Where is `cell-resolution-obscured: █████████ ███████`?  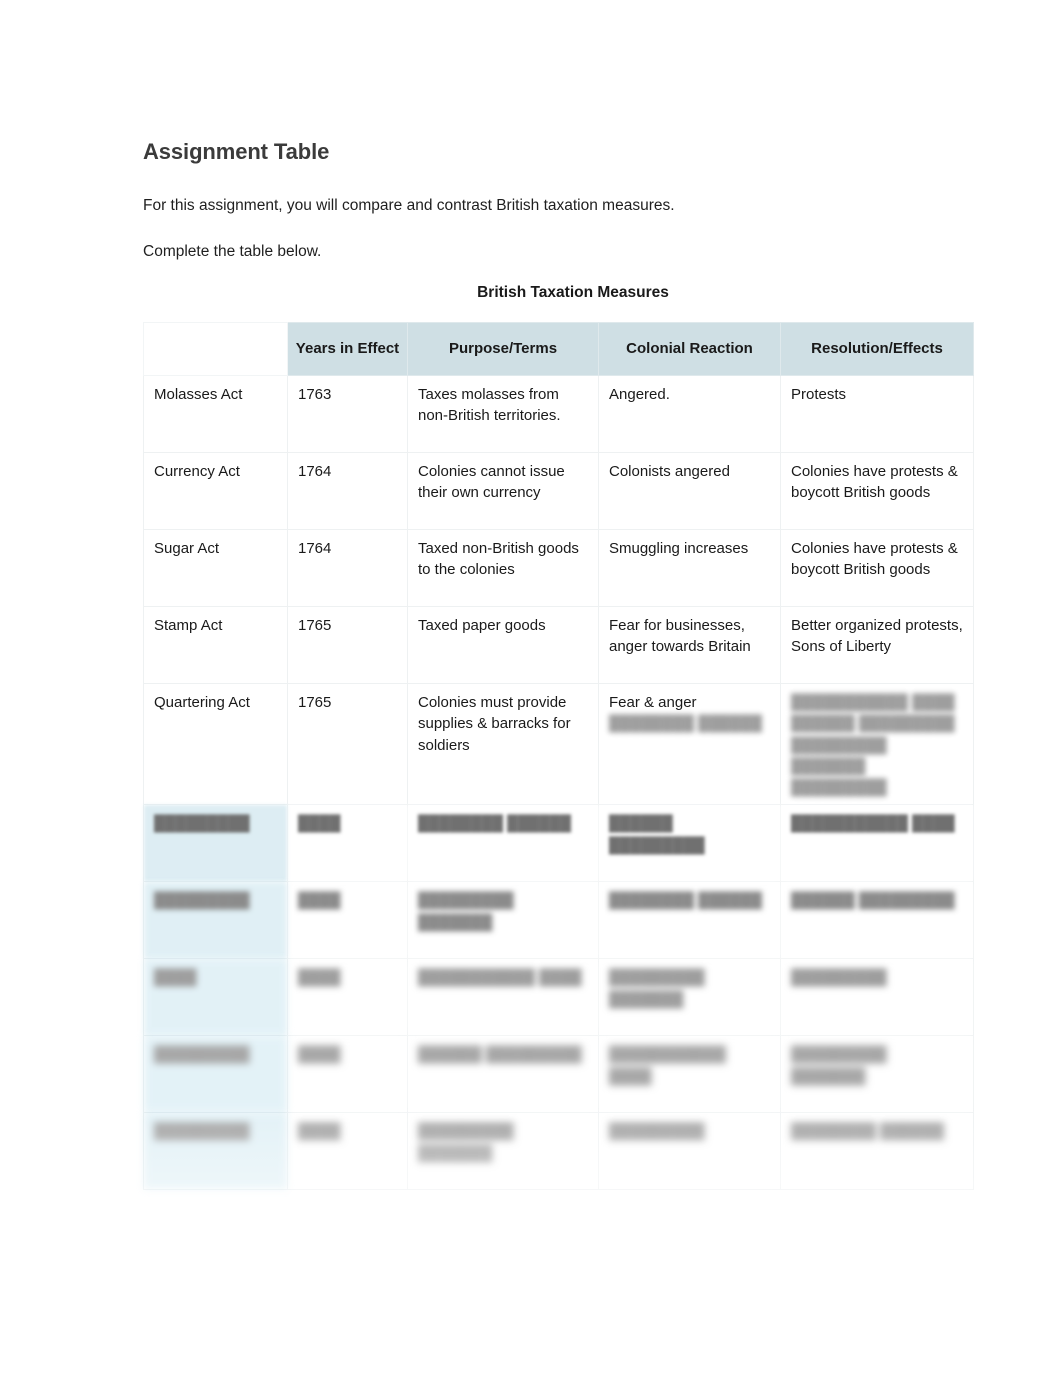
cell-resolution-obscured: █████████ ███████ is located at coordinates (877, 1074).